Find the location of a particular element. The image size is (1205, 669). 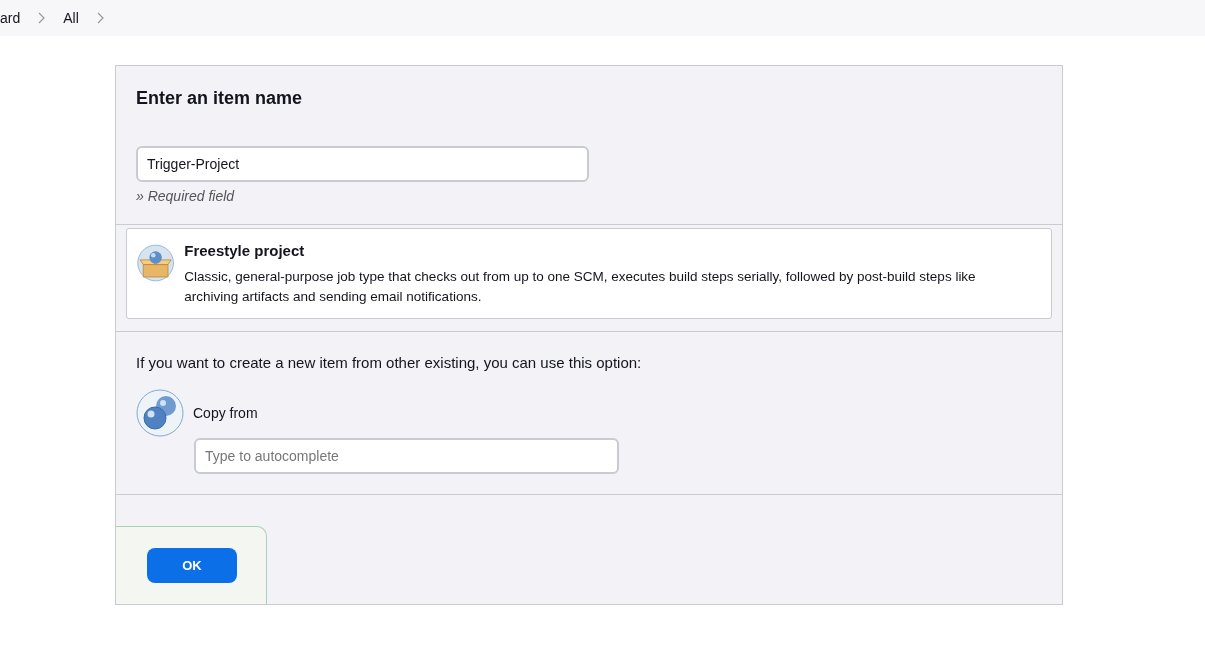

item-type-description: Classic, general-purpose job type that checks out from up to one SCM, executes build steps serially, followed by post-build steps like archiving artifacts and sending email notifications. is located at coordinates (580, 287).